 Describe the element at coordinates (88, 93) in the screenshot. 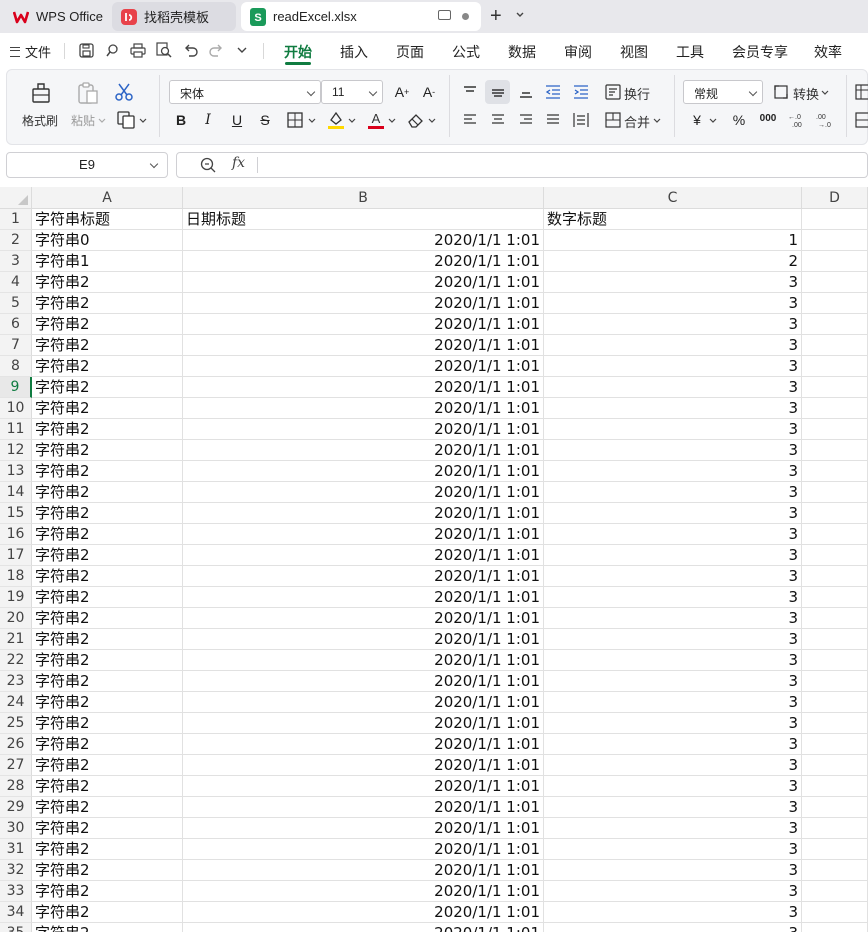

I see `paste-icon` at that location.